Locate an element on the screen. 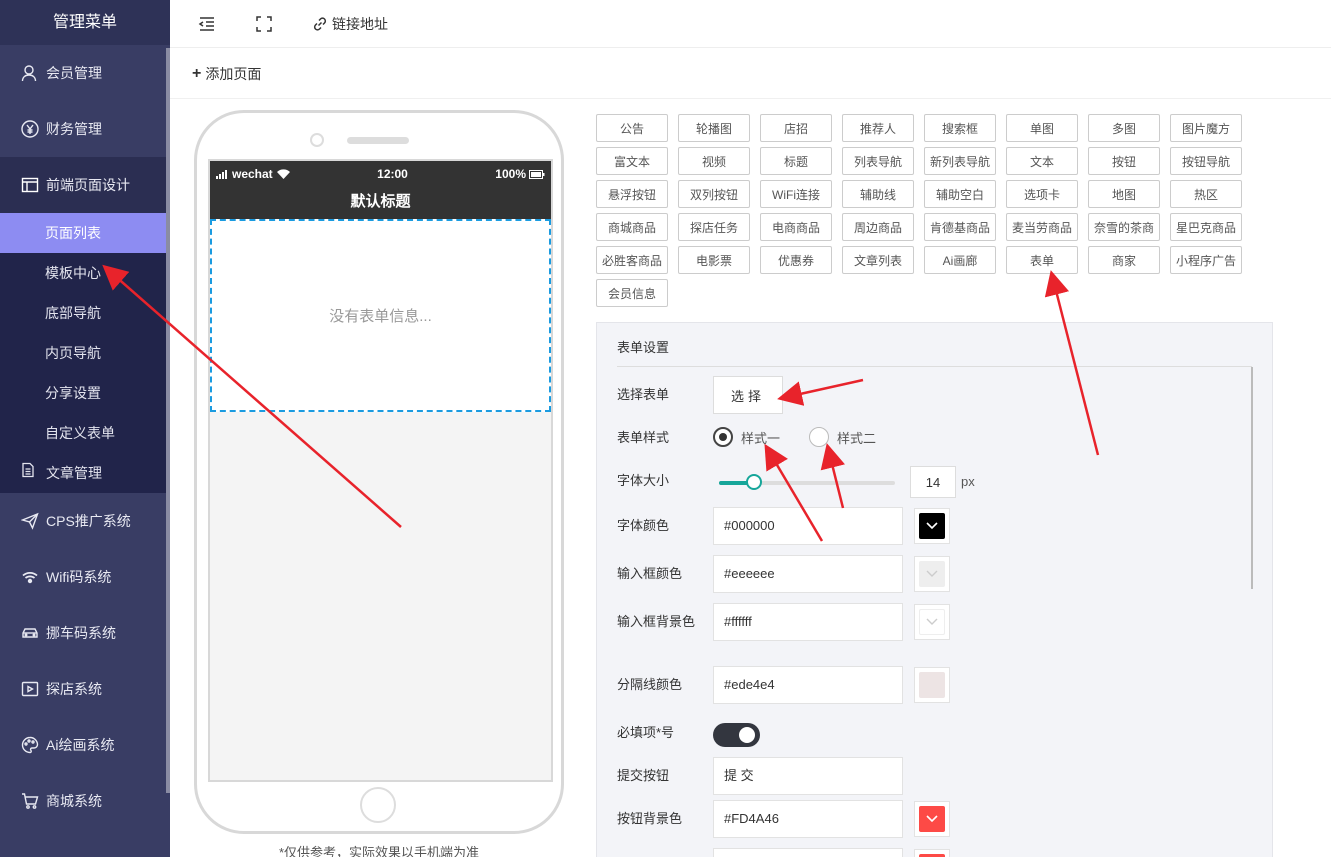 The width and height of the screenshot is (1331, 857). sidebar-item-label: 前端页面设计 is located at coordinates (88, 185).